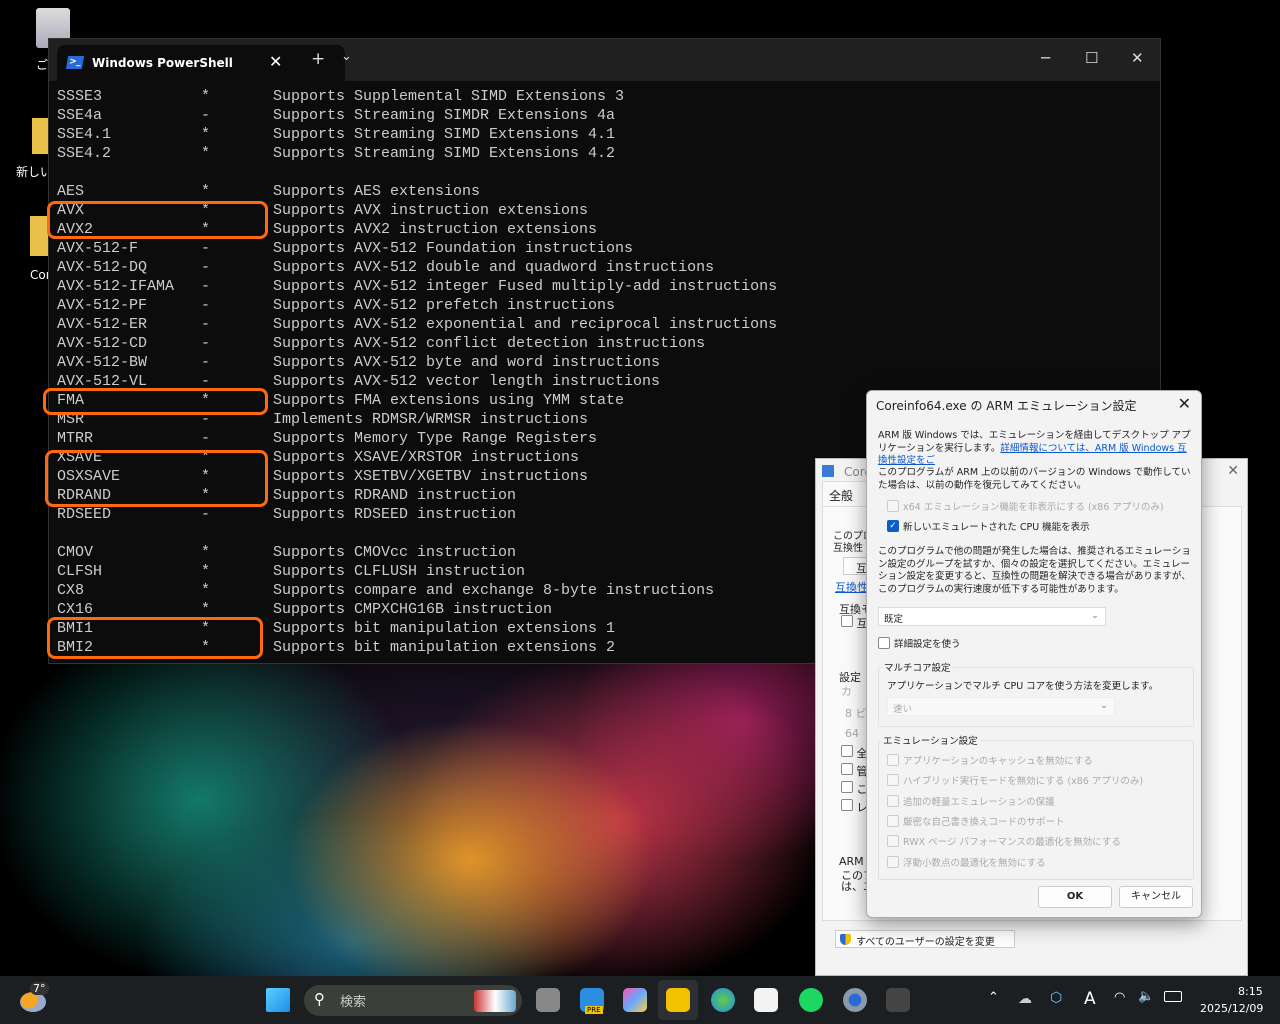 The height and width of the screenshot is (1024, 1280). What do you see at coordinates (435, 438) in the screenshot?
I see `feature-desc: Supports Memory Type Range Registers` at bounding box center [435, 438].